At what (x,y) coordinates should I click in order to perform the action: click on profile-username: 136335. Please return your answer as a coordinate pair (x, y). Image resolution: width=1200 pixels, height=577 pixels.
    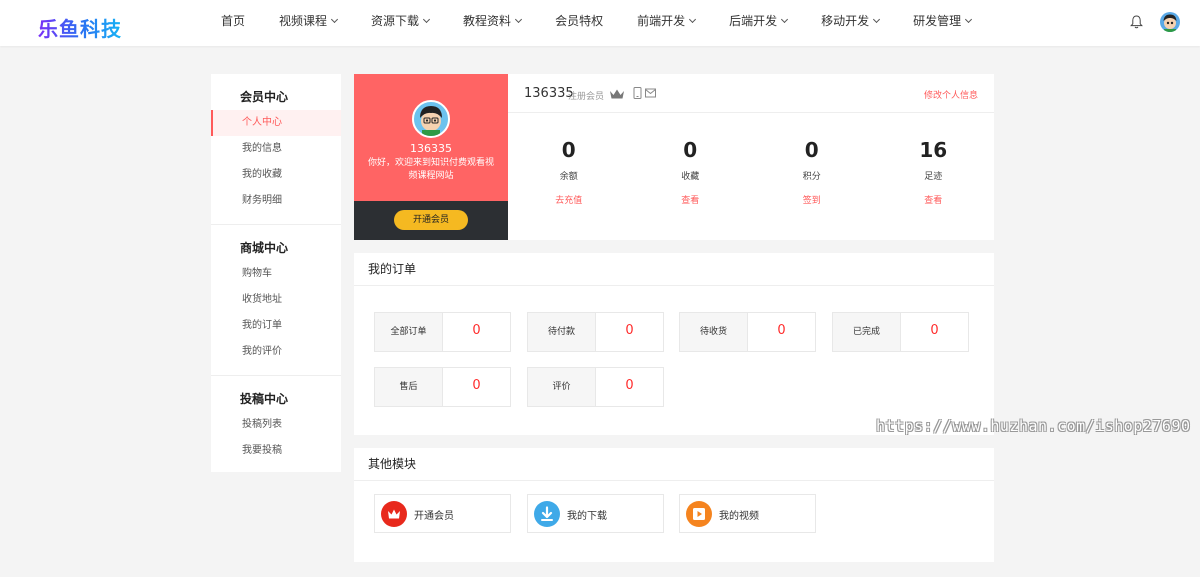
    Looking at the image, I should click on (431, 148).